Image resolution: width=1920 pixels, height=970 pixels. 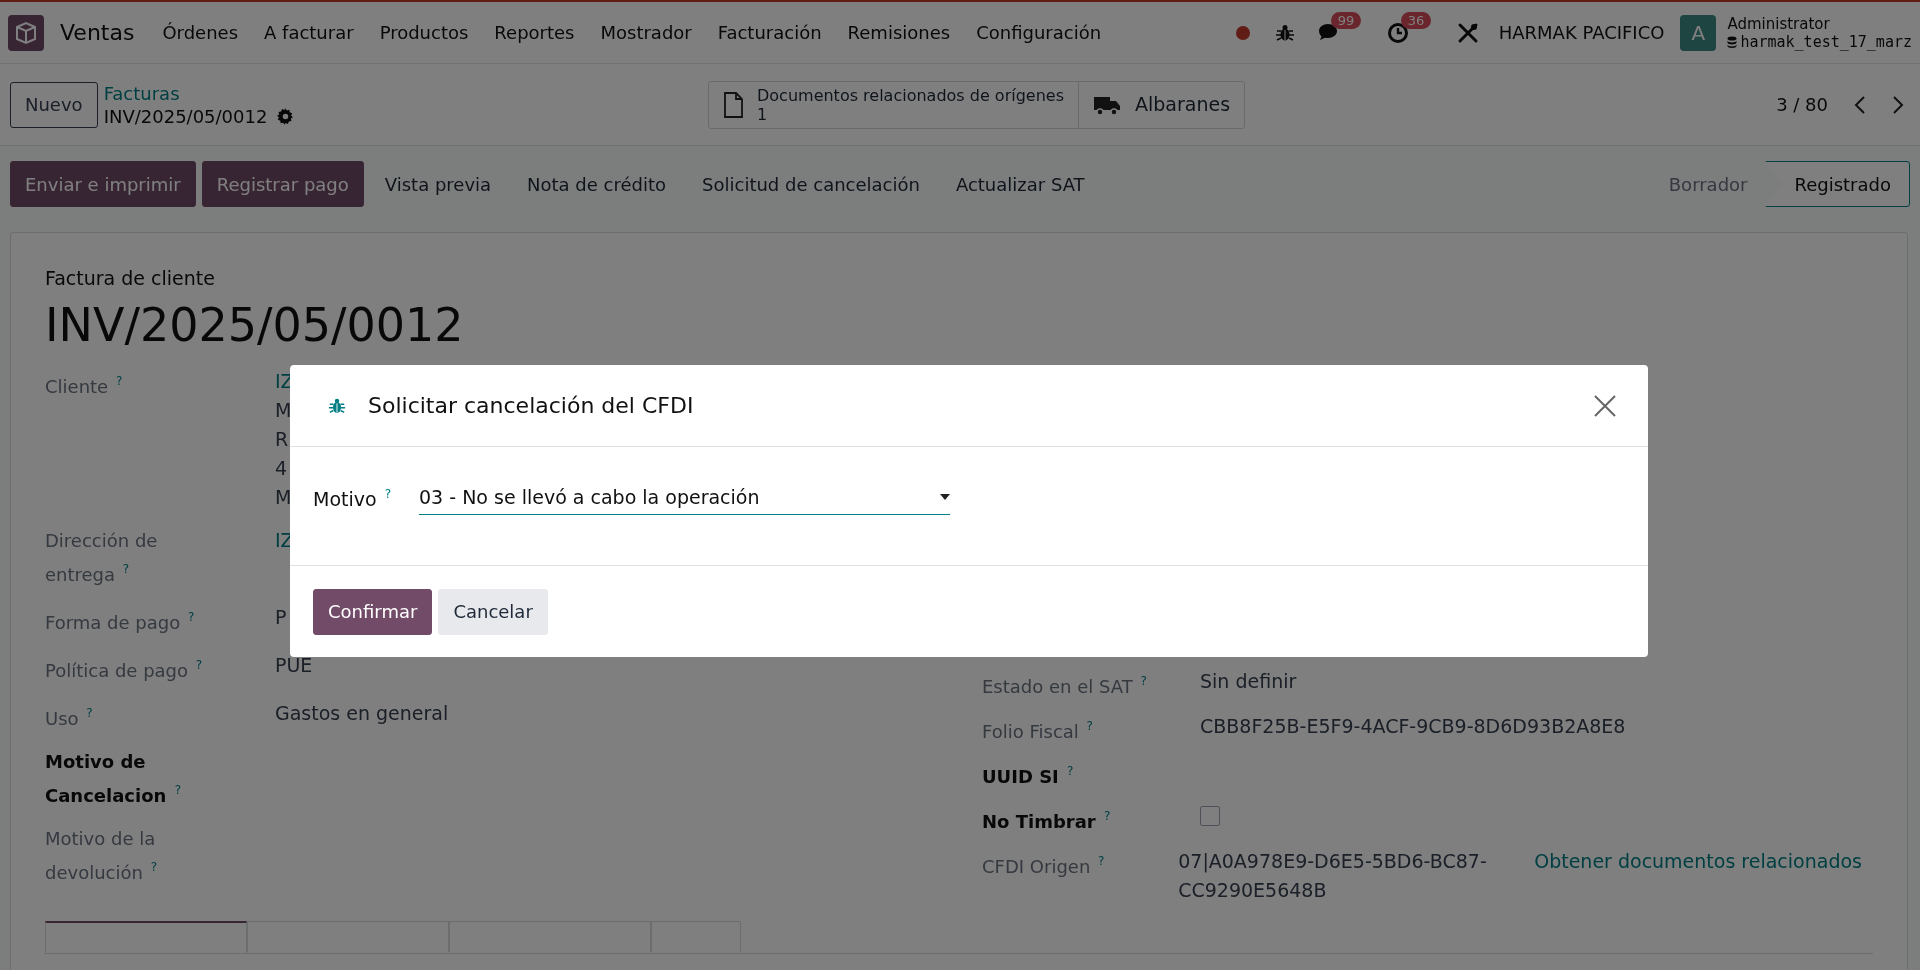 I want to click on field-label: Política de pago $^{?}$, so click(x=124, y=670).